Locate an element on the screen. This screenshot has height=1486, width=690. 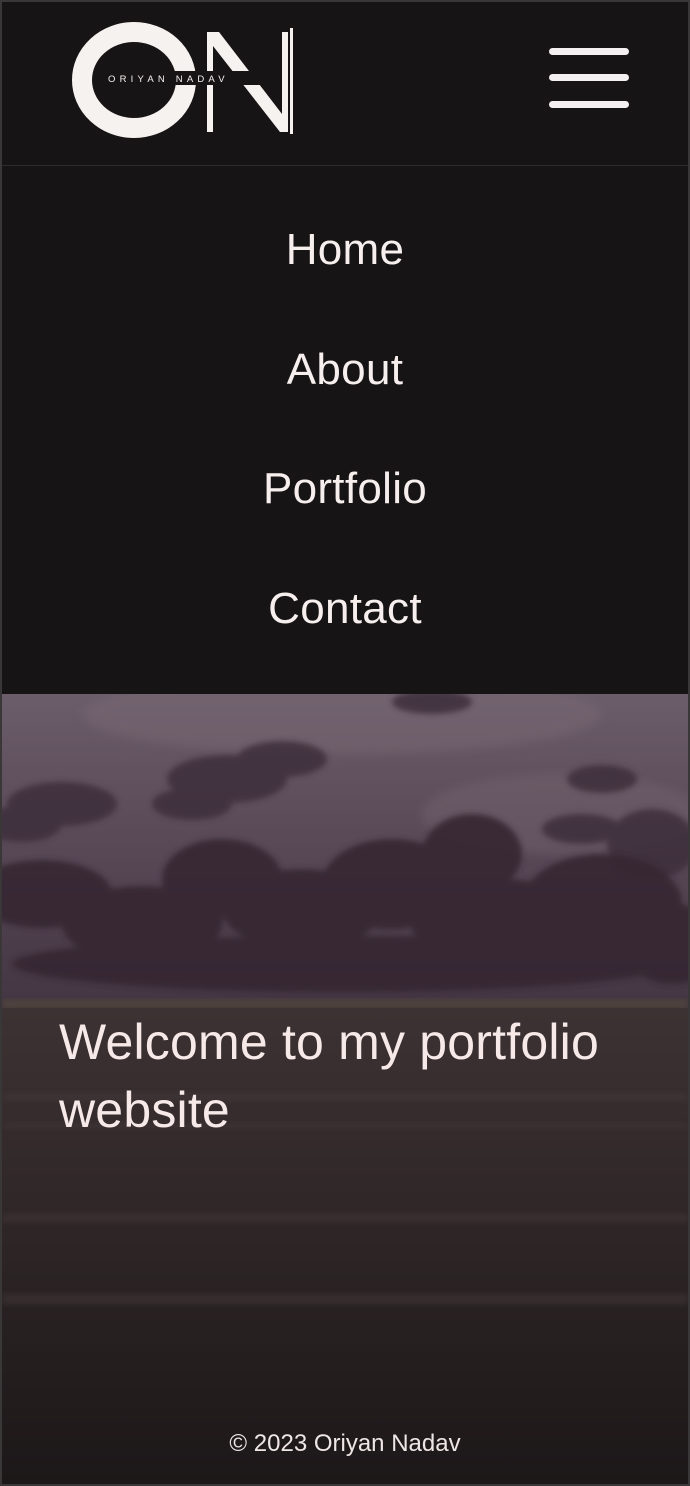
site-logo: ORIYAN NADAV is located at coordinates (187, 82).